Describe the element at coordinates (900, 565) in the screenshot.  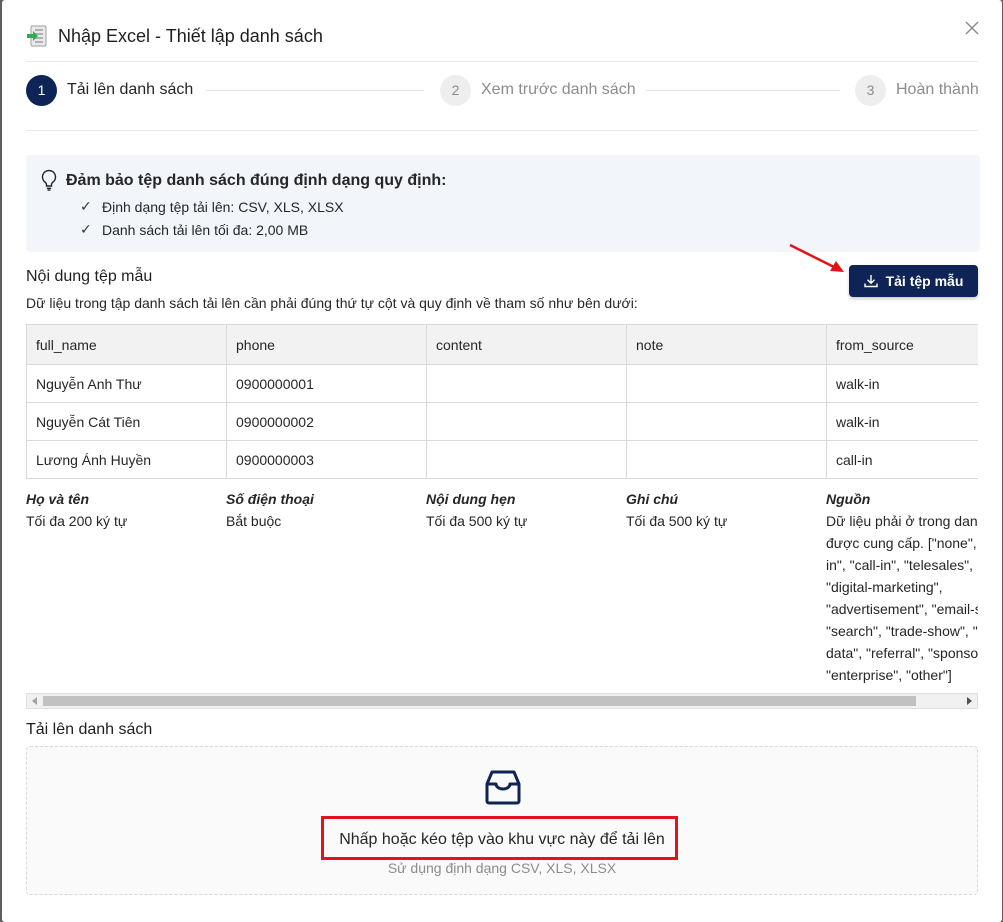
I see `column-rule-text: in", "call-in", "telesales",` at that location.